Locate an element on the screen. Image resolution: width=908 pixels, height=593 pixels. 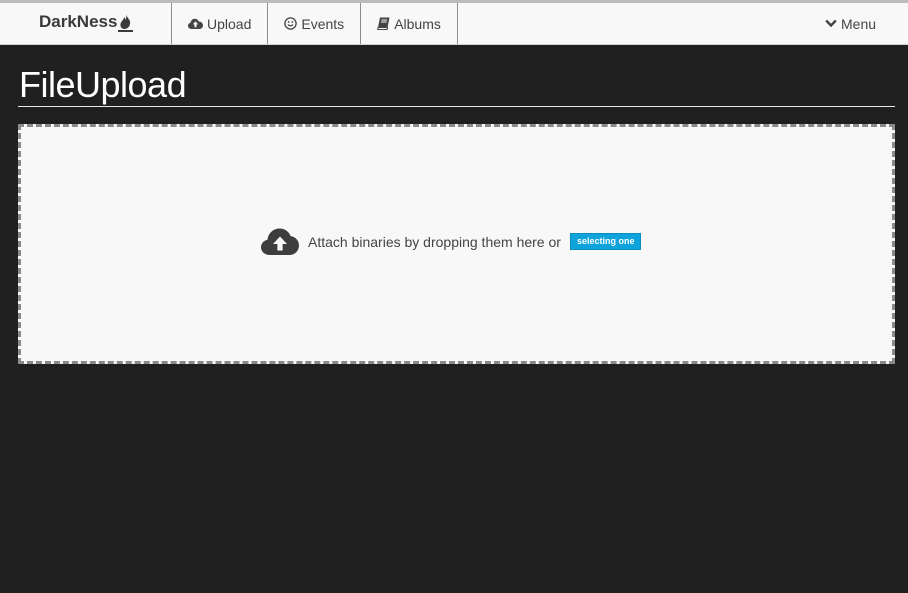
title-divider is located at coordinates (456, 106).